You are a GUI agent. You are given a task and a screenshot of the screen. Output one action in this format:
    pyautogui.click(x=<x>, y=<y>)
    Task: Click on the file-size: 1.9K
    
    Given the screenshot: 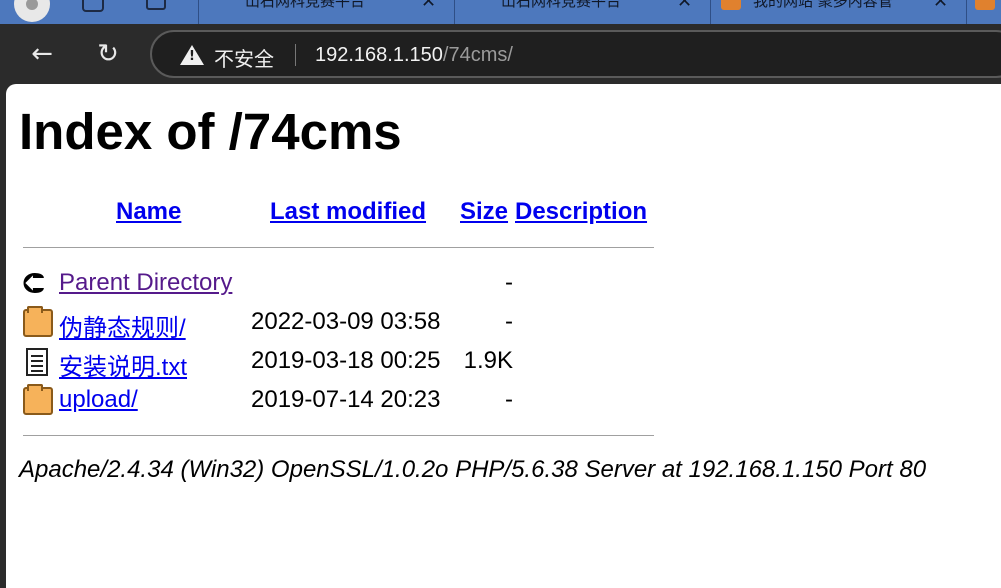 What is the action you would take?
    pyautogui.click(x=488, y=360)
    